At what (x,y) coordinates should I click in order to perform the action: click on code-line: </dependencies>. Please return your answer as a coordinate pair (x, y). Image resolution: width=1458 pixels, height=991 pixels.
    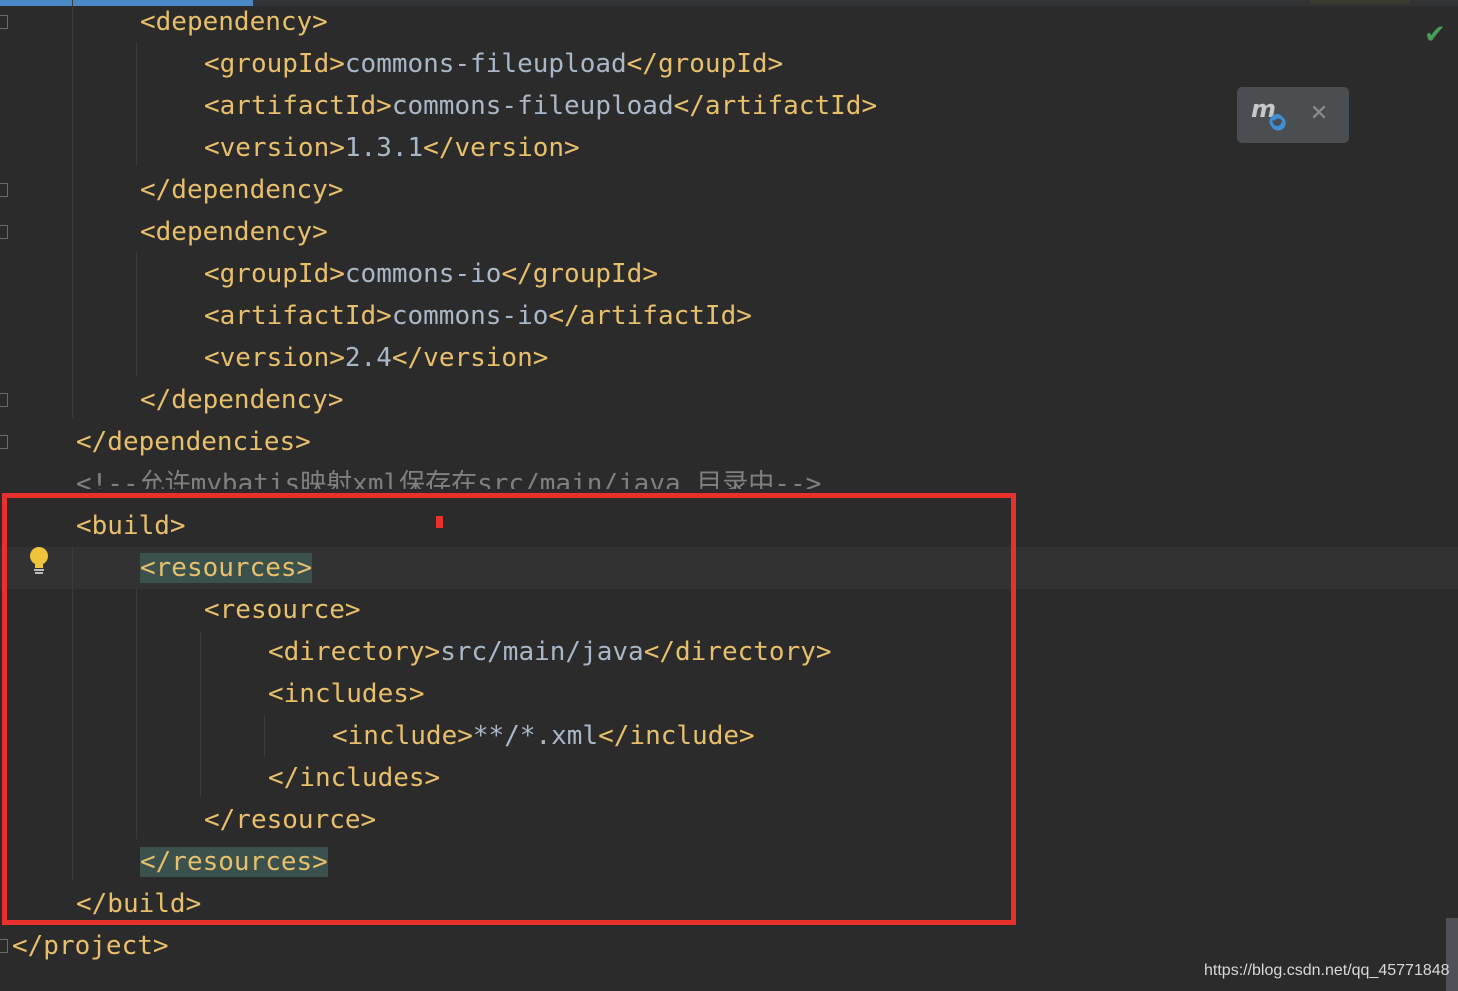
    Looking at the image, I should click on (193, 442).